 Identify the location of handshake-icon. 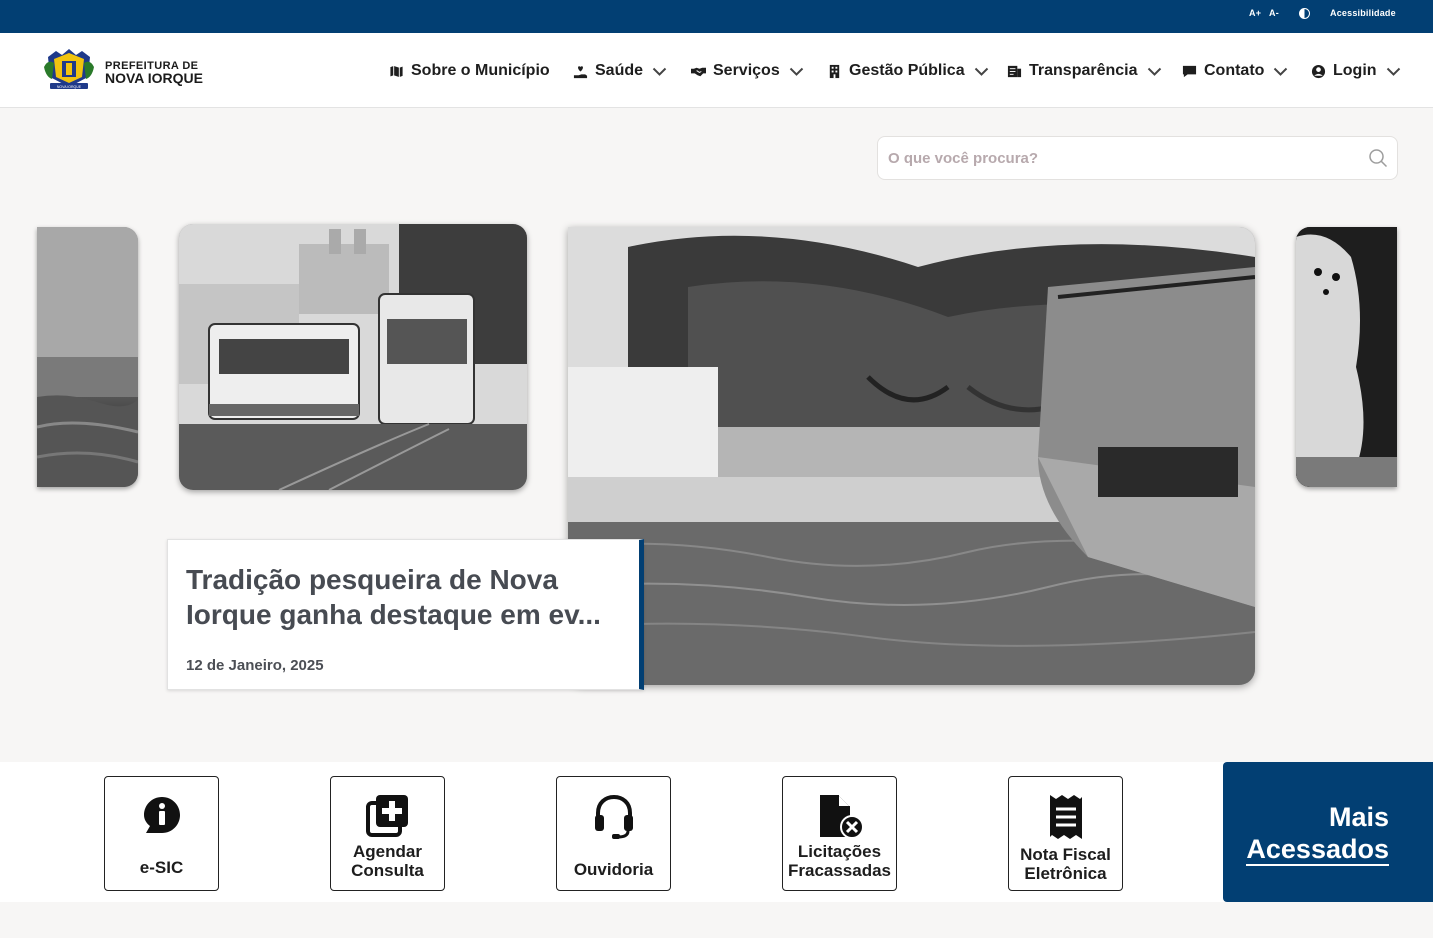
(698, 71).